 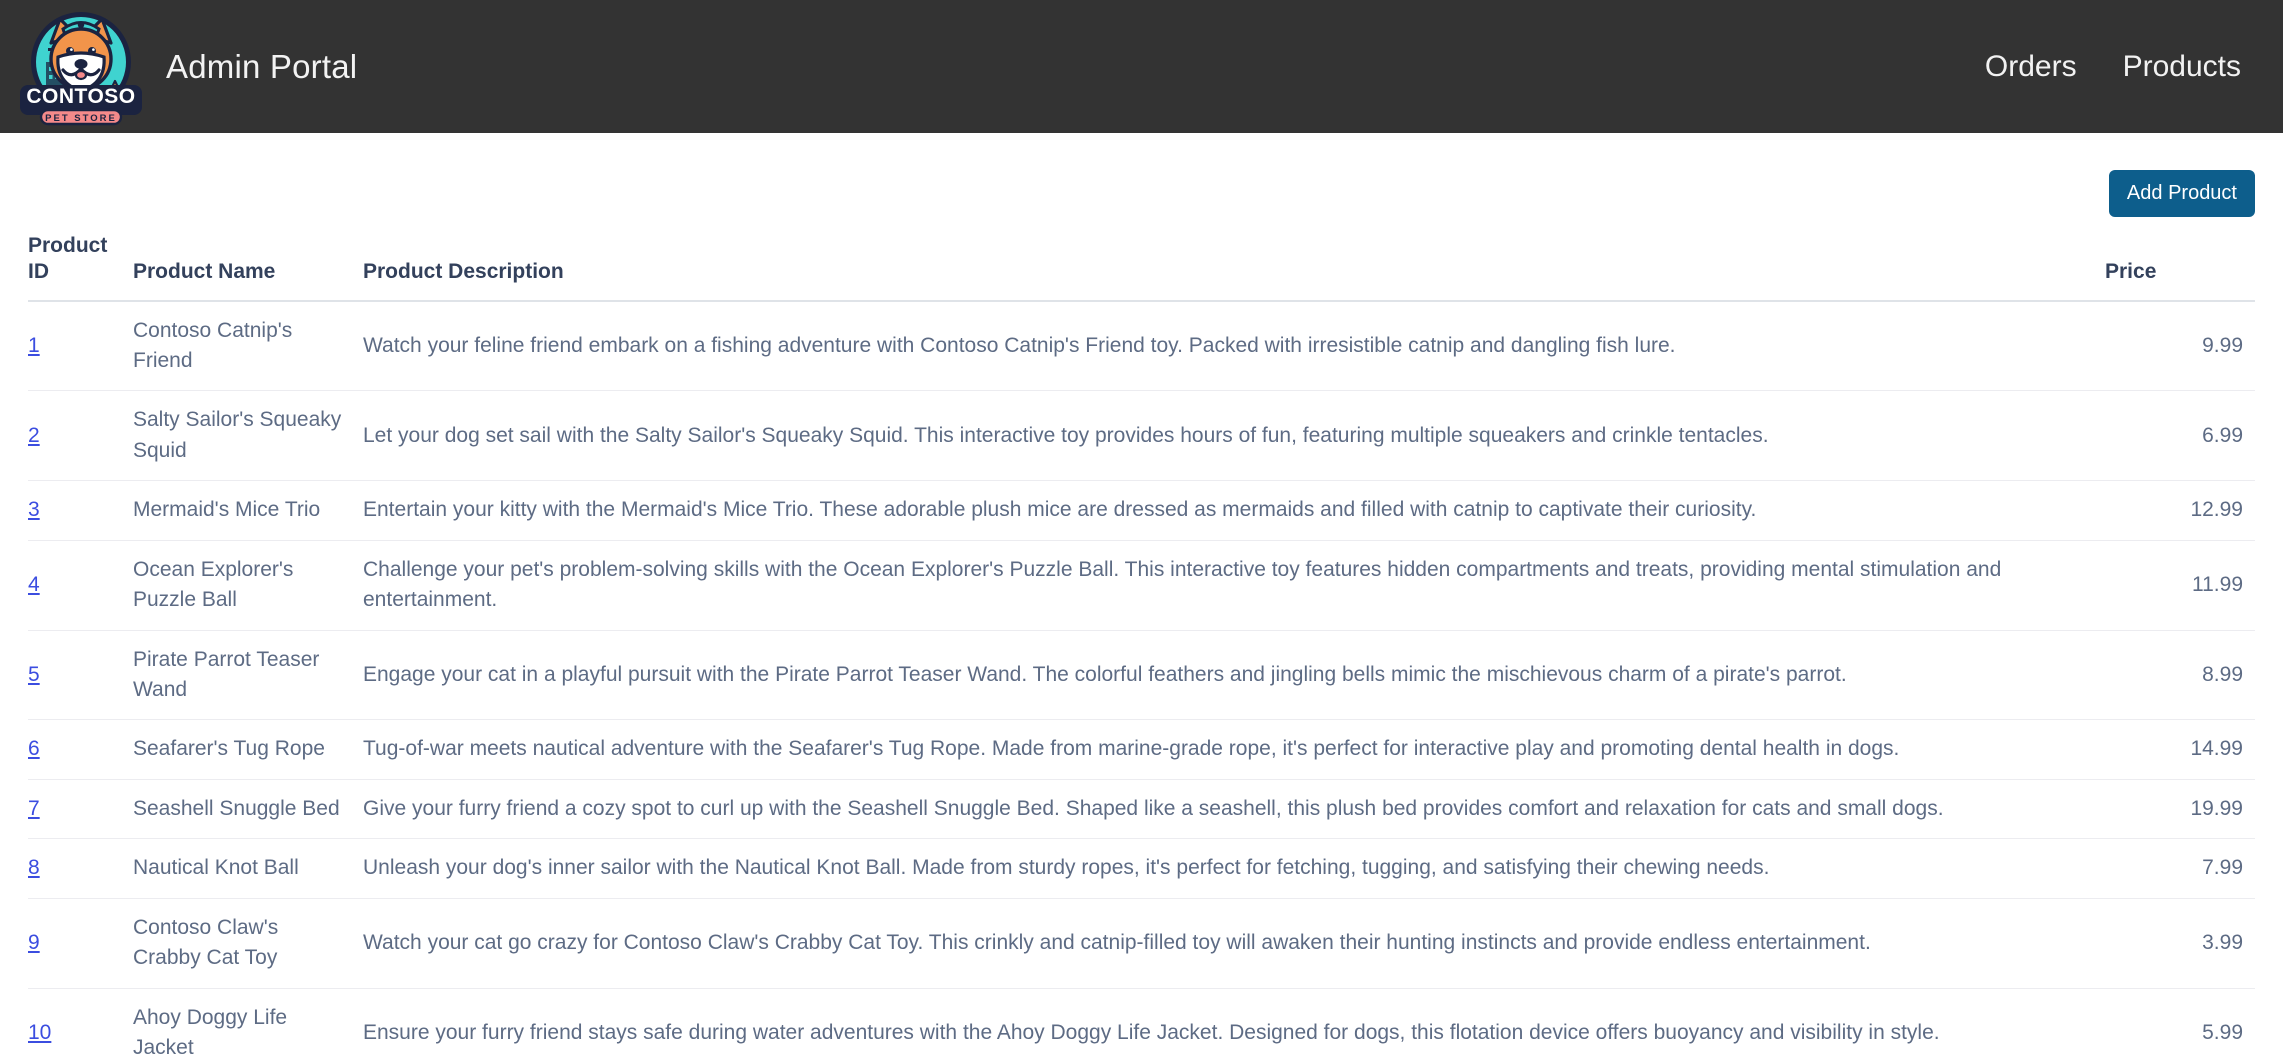 I want to click on cell-price: 14.99, so click(x=2180, y=749).